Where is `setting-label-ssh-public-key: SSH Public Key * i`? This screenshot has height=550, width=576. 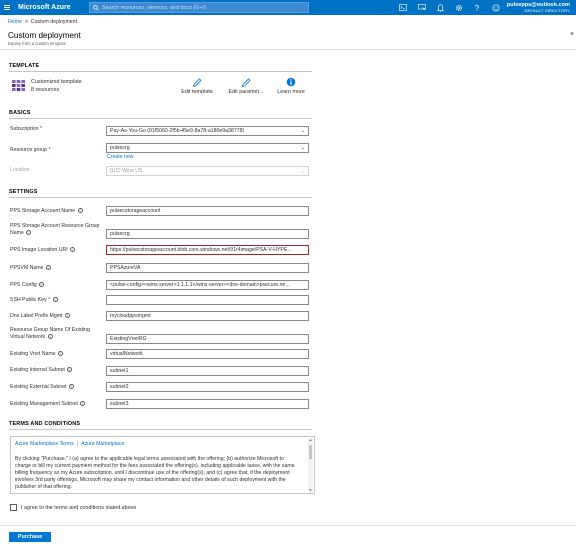 setting-label-ssh-public-key: SSH Public Key * i is located at coordinates (57, 300).